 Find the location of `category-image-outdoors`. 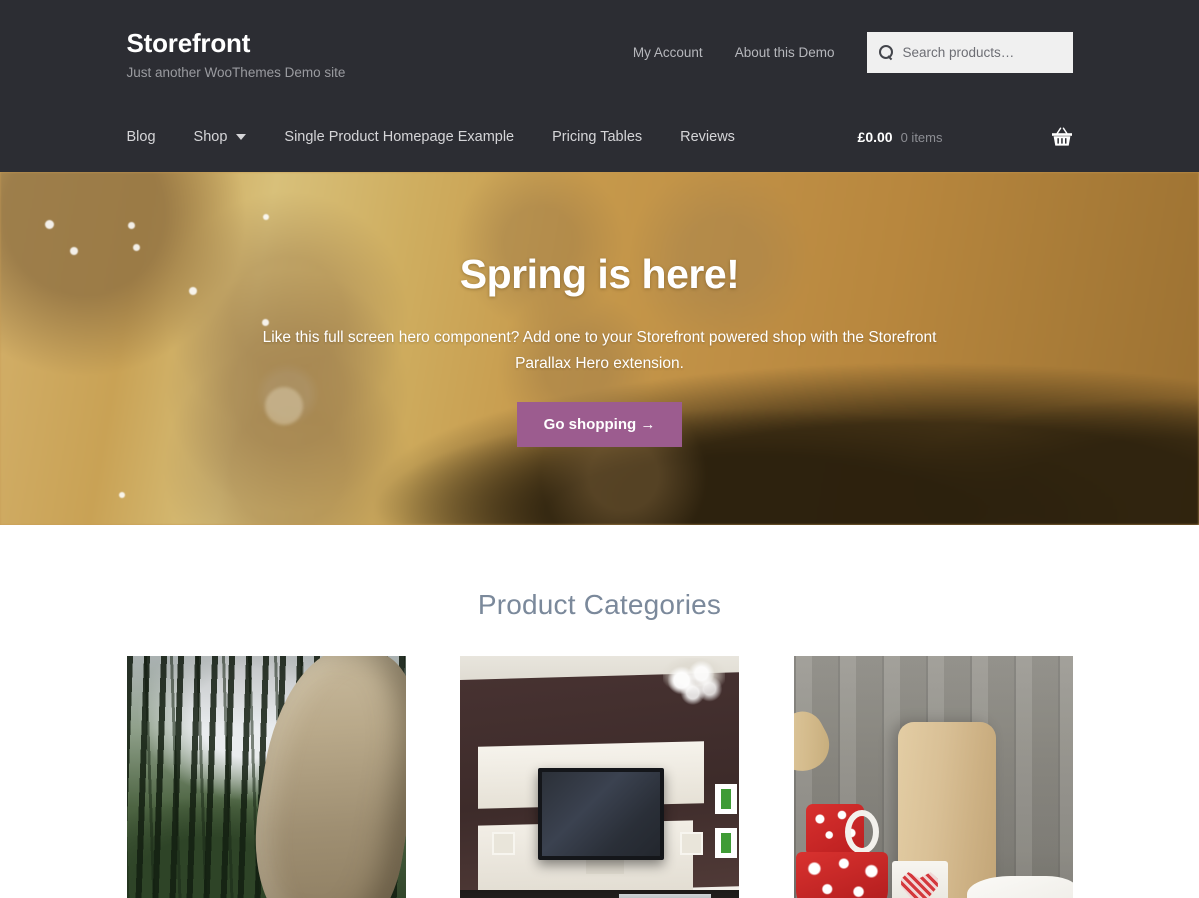

category-image-outdoors is located at coordinates (266, 776).